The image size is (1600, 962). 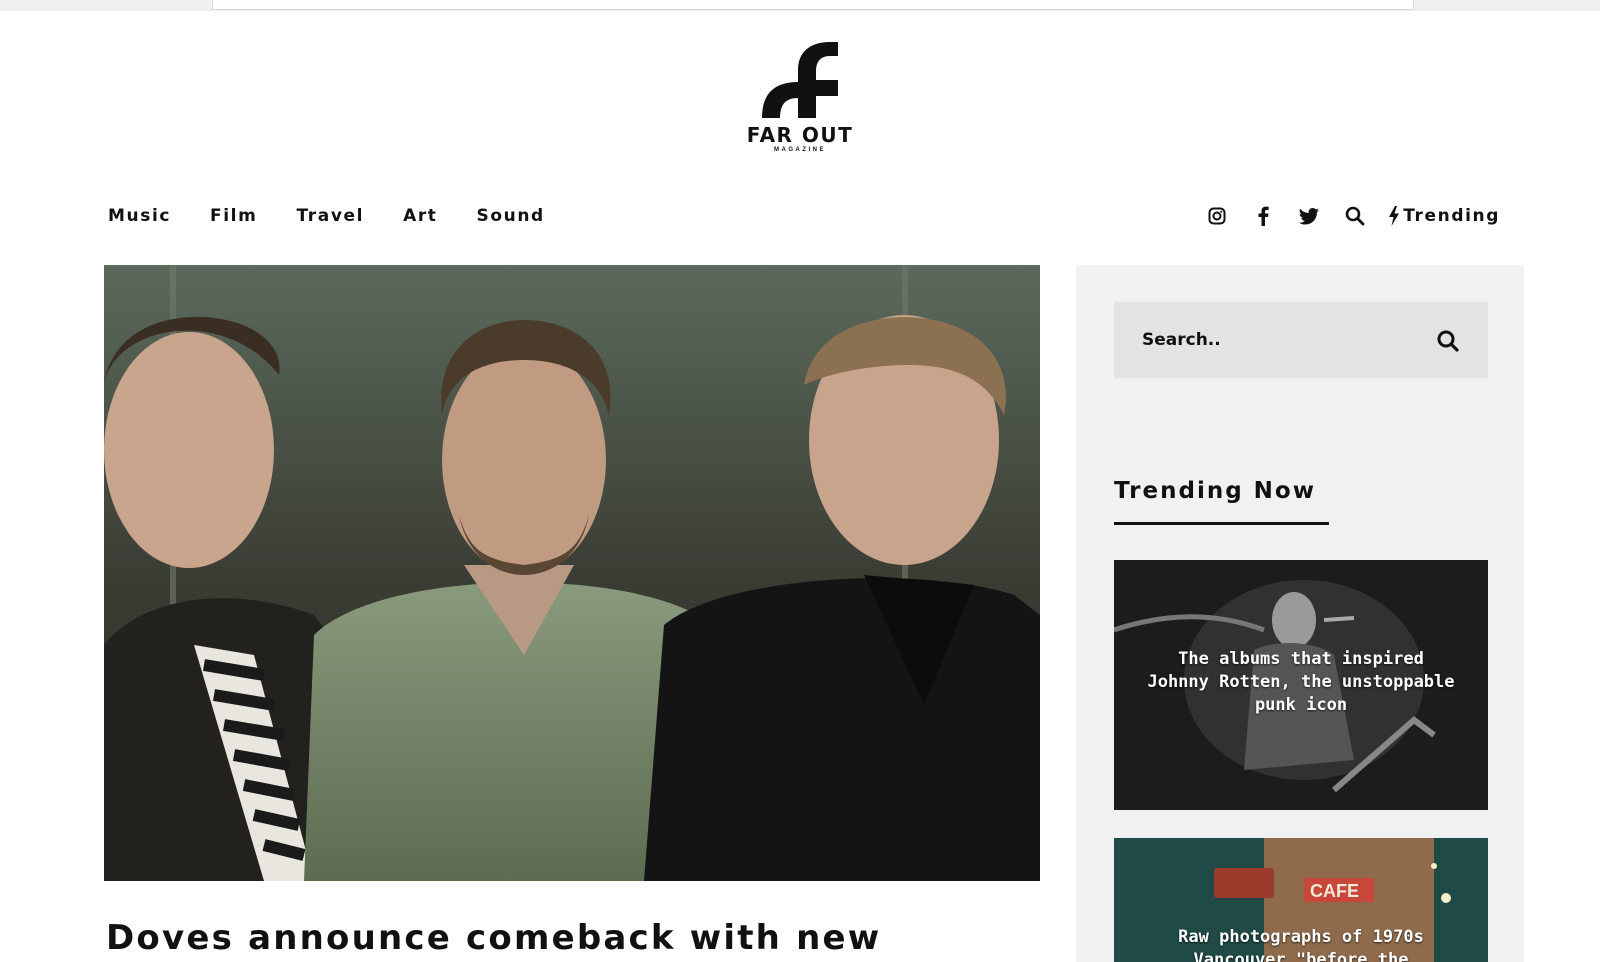 I want to click on instagram-icon, so click(x=1217, y=216).